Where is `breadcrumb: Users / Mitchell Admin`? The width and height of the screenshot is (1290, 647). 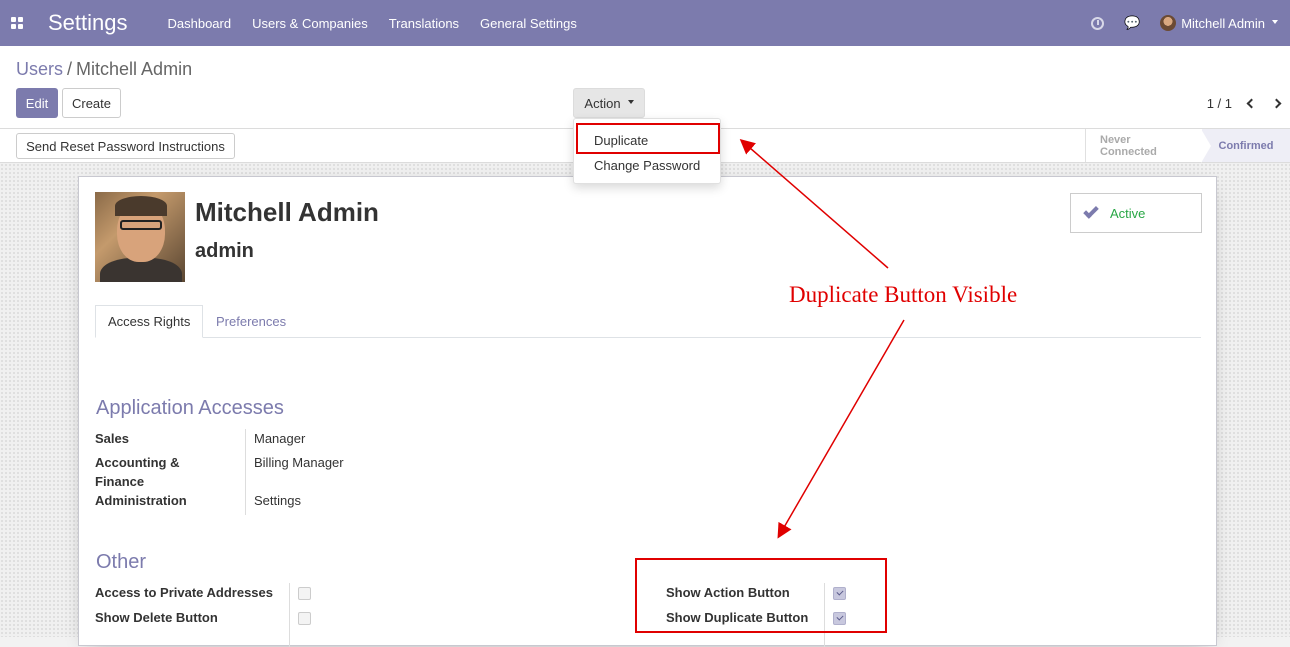
breadcrumb: Users / Mitchell Admin is located at coordinates (104, 69).